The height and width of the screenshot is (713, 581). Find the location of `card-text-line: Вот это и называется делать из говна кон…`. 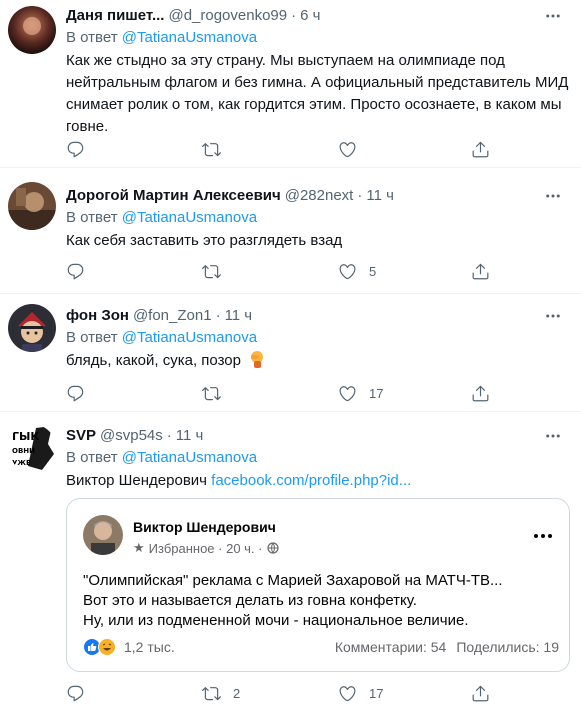

card-text-line: Вот это и называется делать из говна кон… is located at coordinates (250, 600).